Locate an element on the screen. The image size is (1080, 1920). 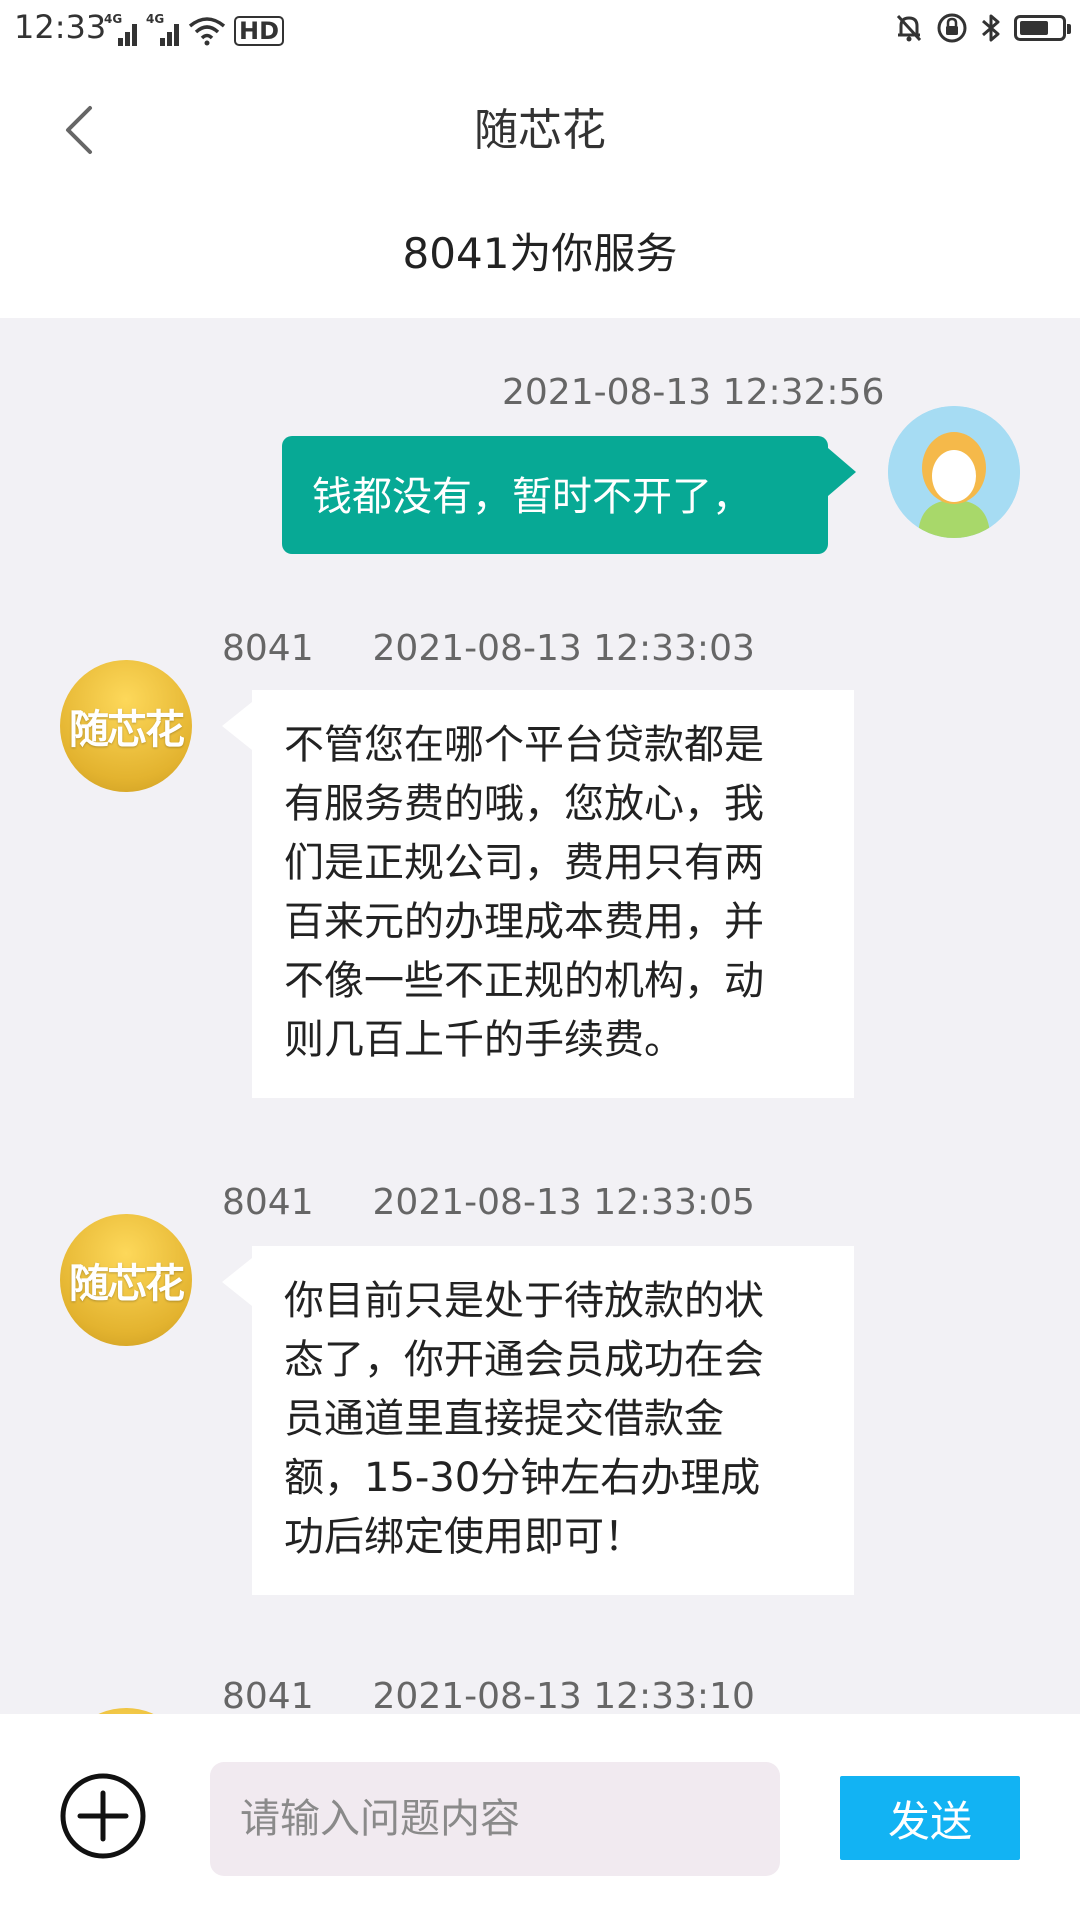
status-left-icons: 4G 4G HD is located at coordinates (194, 28).